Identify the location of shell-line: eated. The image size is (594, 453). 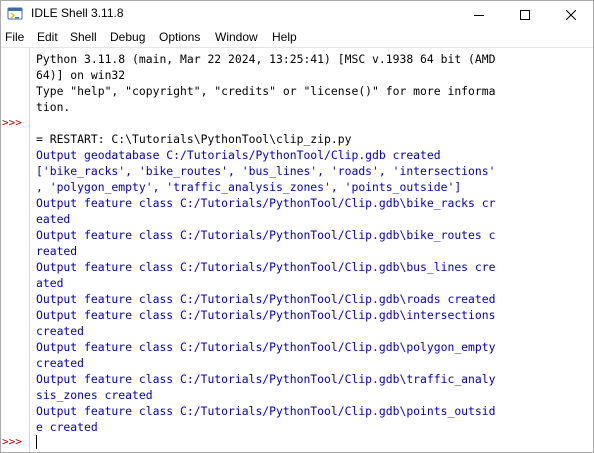
(53, 219).